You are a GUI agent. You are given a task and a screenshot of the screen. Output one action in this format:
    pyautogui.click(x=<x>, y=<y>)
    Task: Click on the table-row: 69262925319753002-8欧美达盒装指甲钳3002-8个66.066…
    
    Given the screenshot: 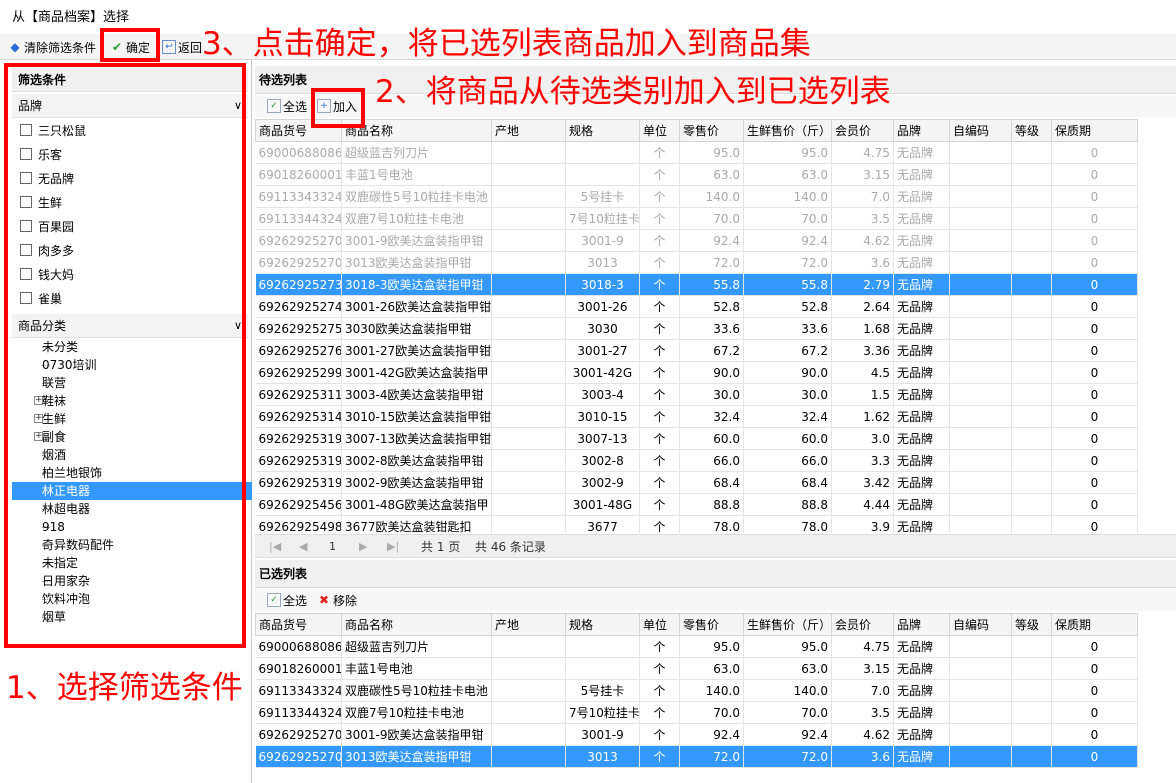 What is the action you would take?
    pyautogui.click(x=696, y=460)
    